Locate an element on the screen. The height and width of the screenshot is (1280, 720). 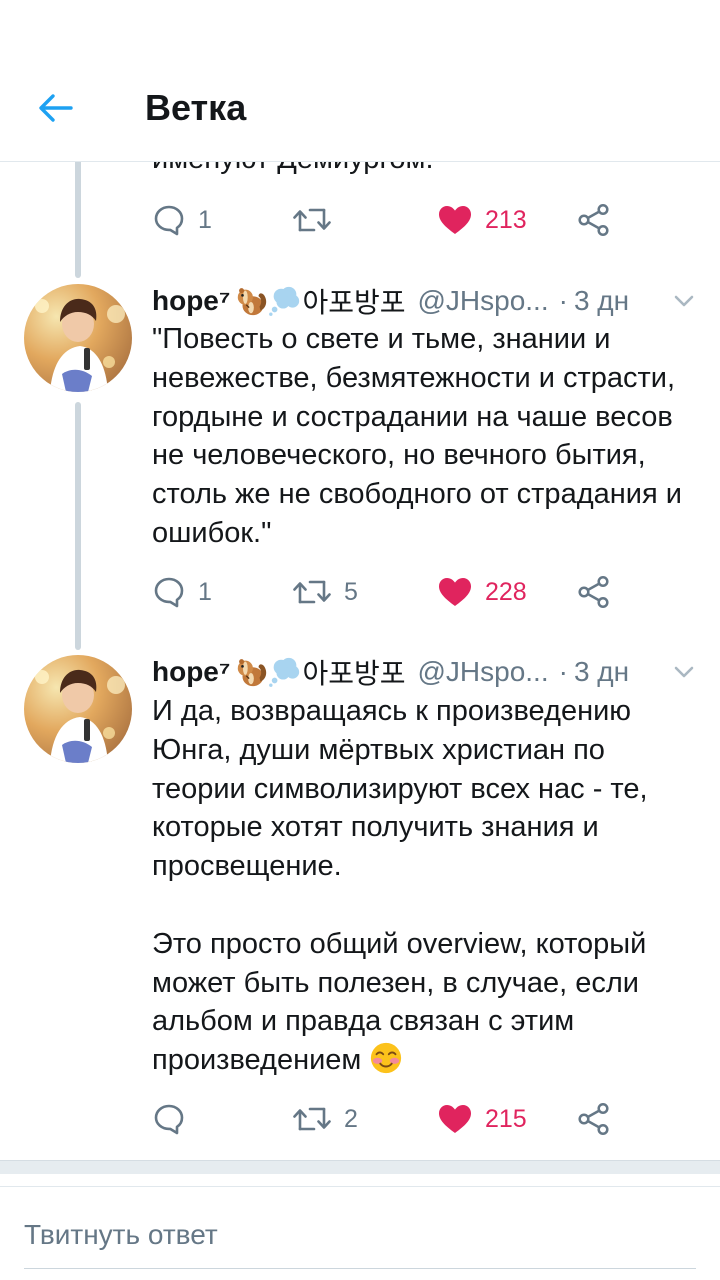
like-count: 213 is located at coordinates (506, 219).